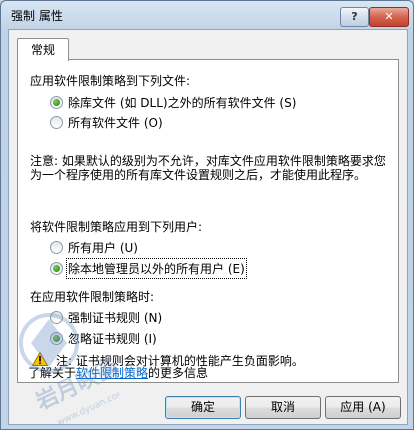 Image resolution: width=414 pixels, height=430 pixels. Describe the element at coordinates (203, 407) in the screenshot. I see `ok-button: 确定` at that location.